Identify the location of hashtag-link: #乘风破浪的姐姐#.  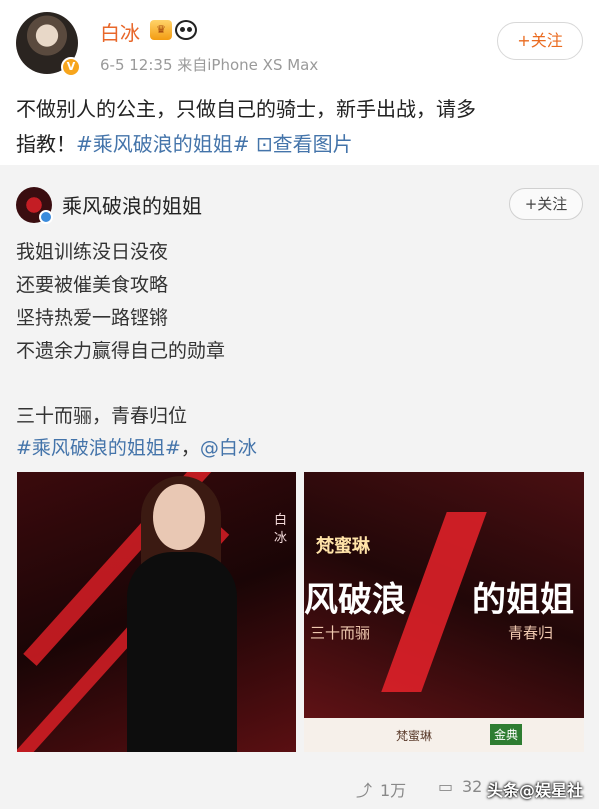
(163, 144).